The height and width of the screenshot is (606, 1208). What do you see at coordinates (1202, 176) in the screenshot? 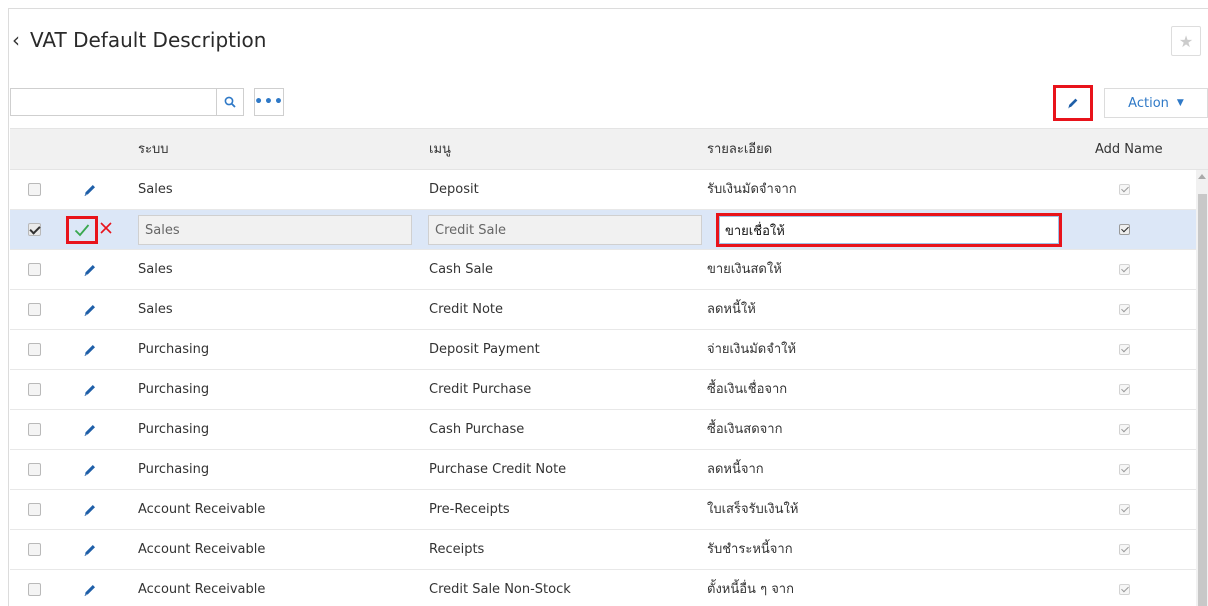
I see `scroll-up-arrow-icon` at bounding box center [1202, 176].